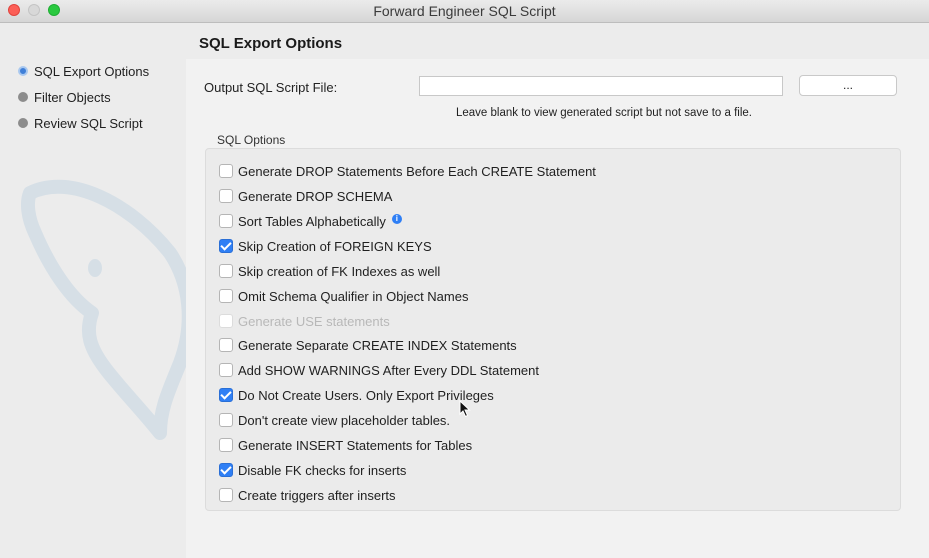 Image resolution: width=929 pixels, height=558 pixels. Describe the element at coordinates (335, 246) in the screenshot. I see `option-label: Skip Creation of FOREIGN KEYS` at that location.